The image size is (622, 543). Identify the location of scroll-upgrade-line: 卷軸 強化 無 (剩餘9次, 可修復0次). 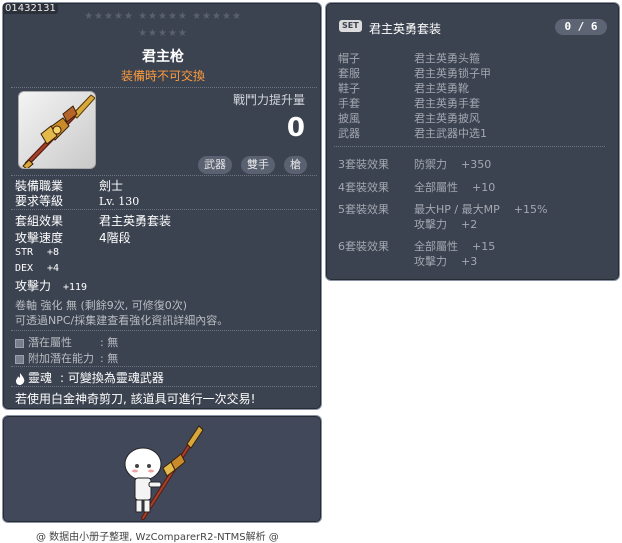
(101, 305).